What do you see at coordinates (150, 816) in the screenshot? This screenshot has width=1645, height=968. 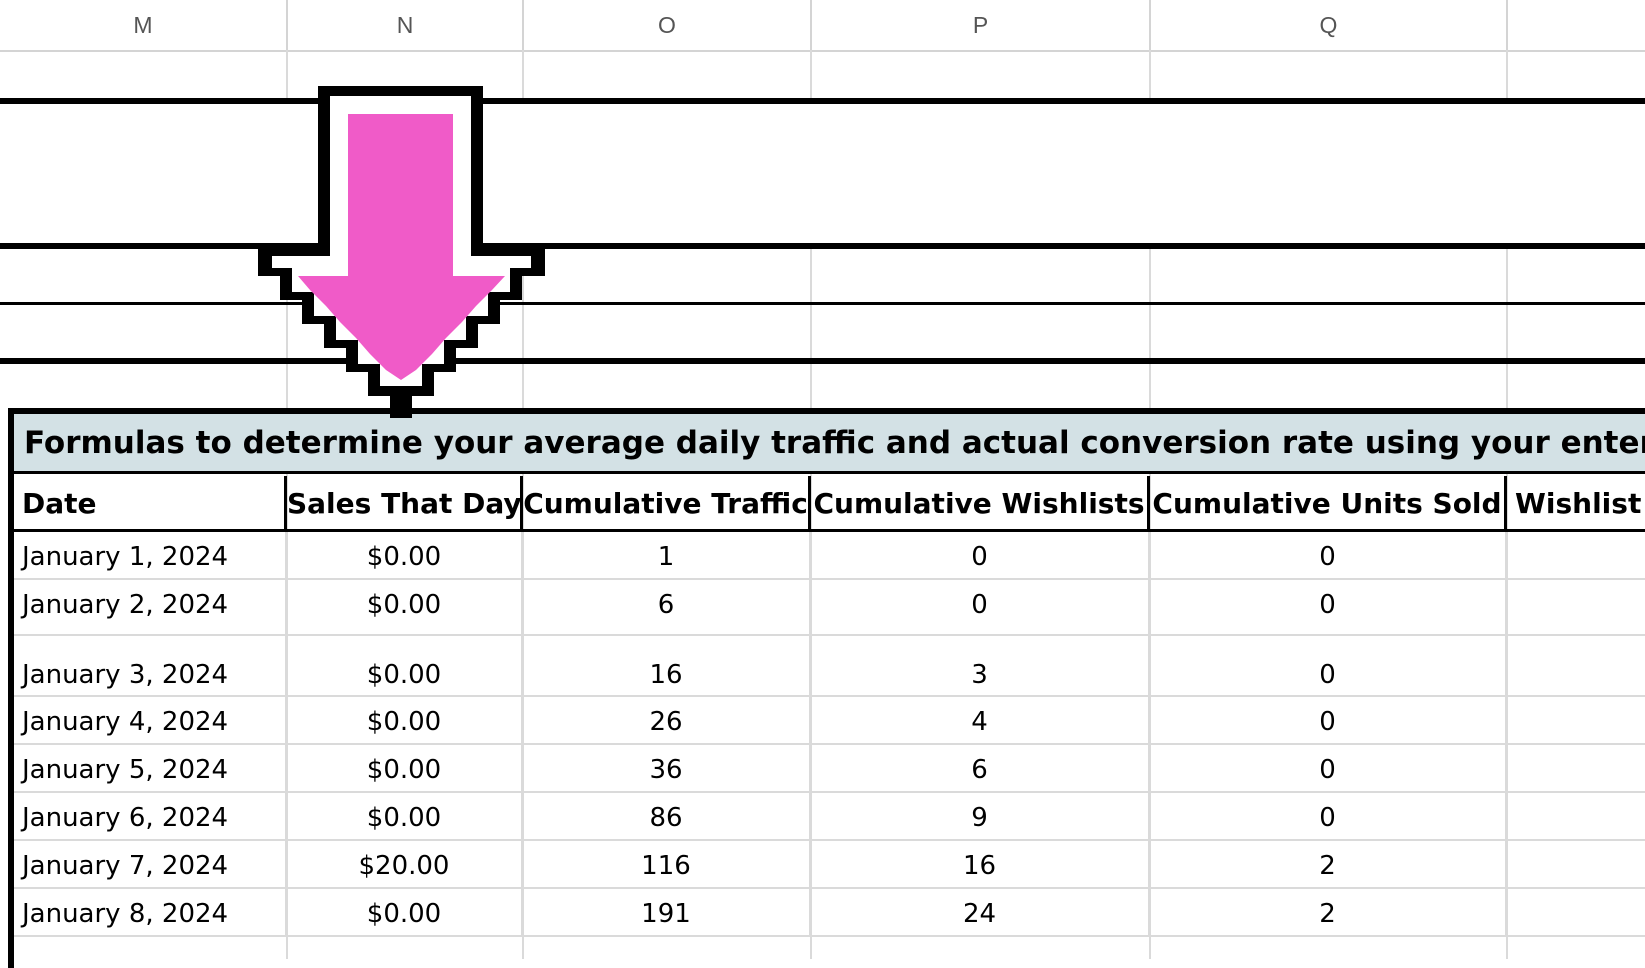 I see `cell-date: January 6, 2024` at bounding box center [150, 816].